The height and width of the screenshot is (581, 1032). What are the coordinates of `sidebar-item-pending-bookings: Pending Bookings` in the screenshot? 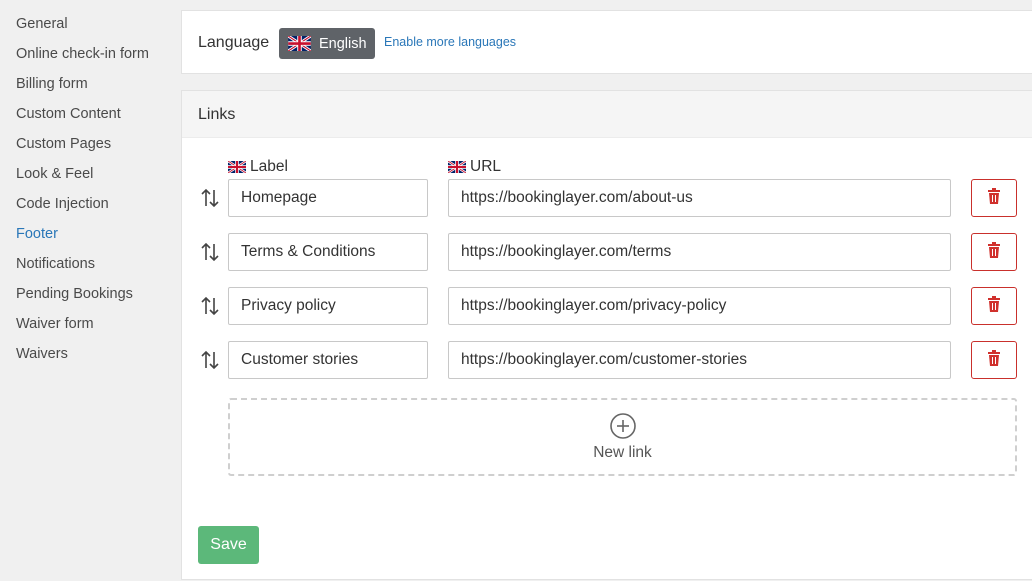 It's located at (90, 299).